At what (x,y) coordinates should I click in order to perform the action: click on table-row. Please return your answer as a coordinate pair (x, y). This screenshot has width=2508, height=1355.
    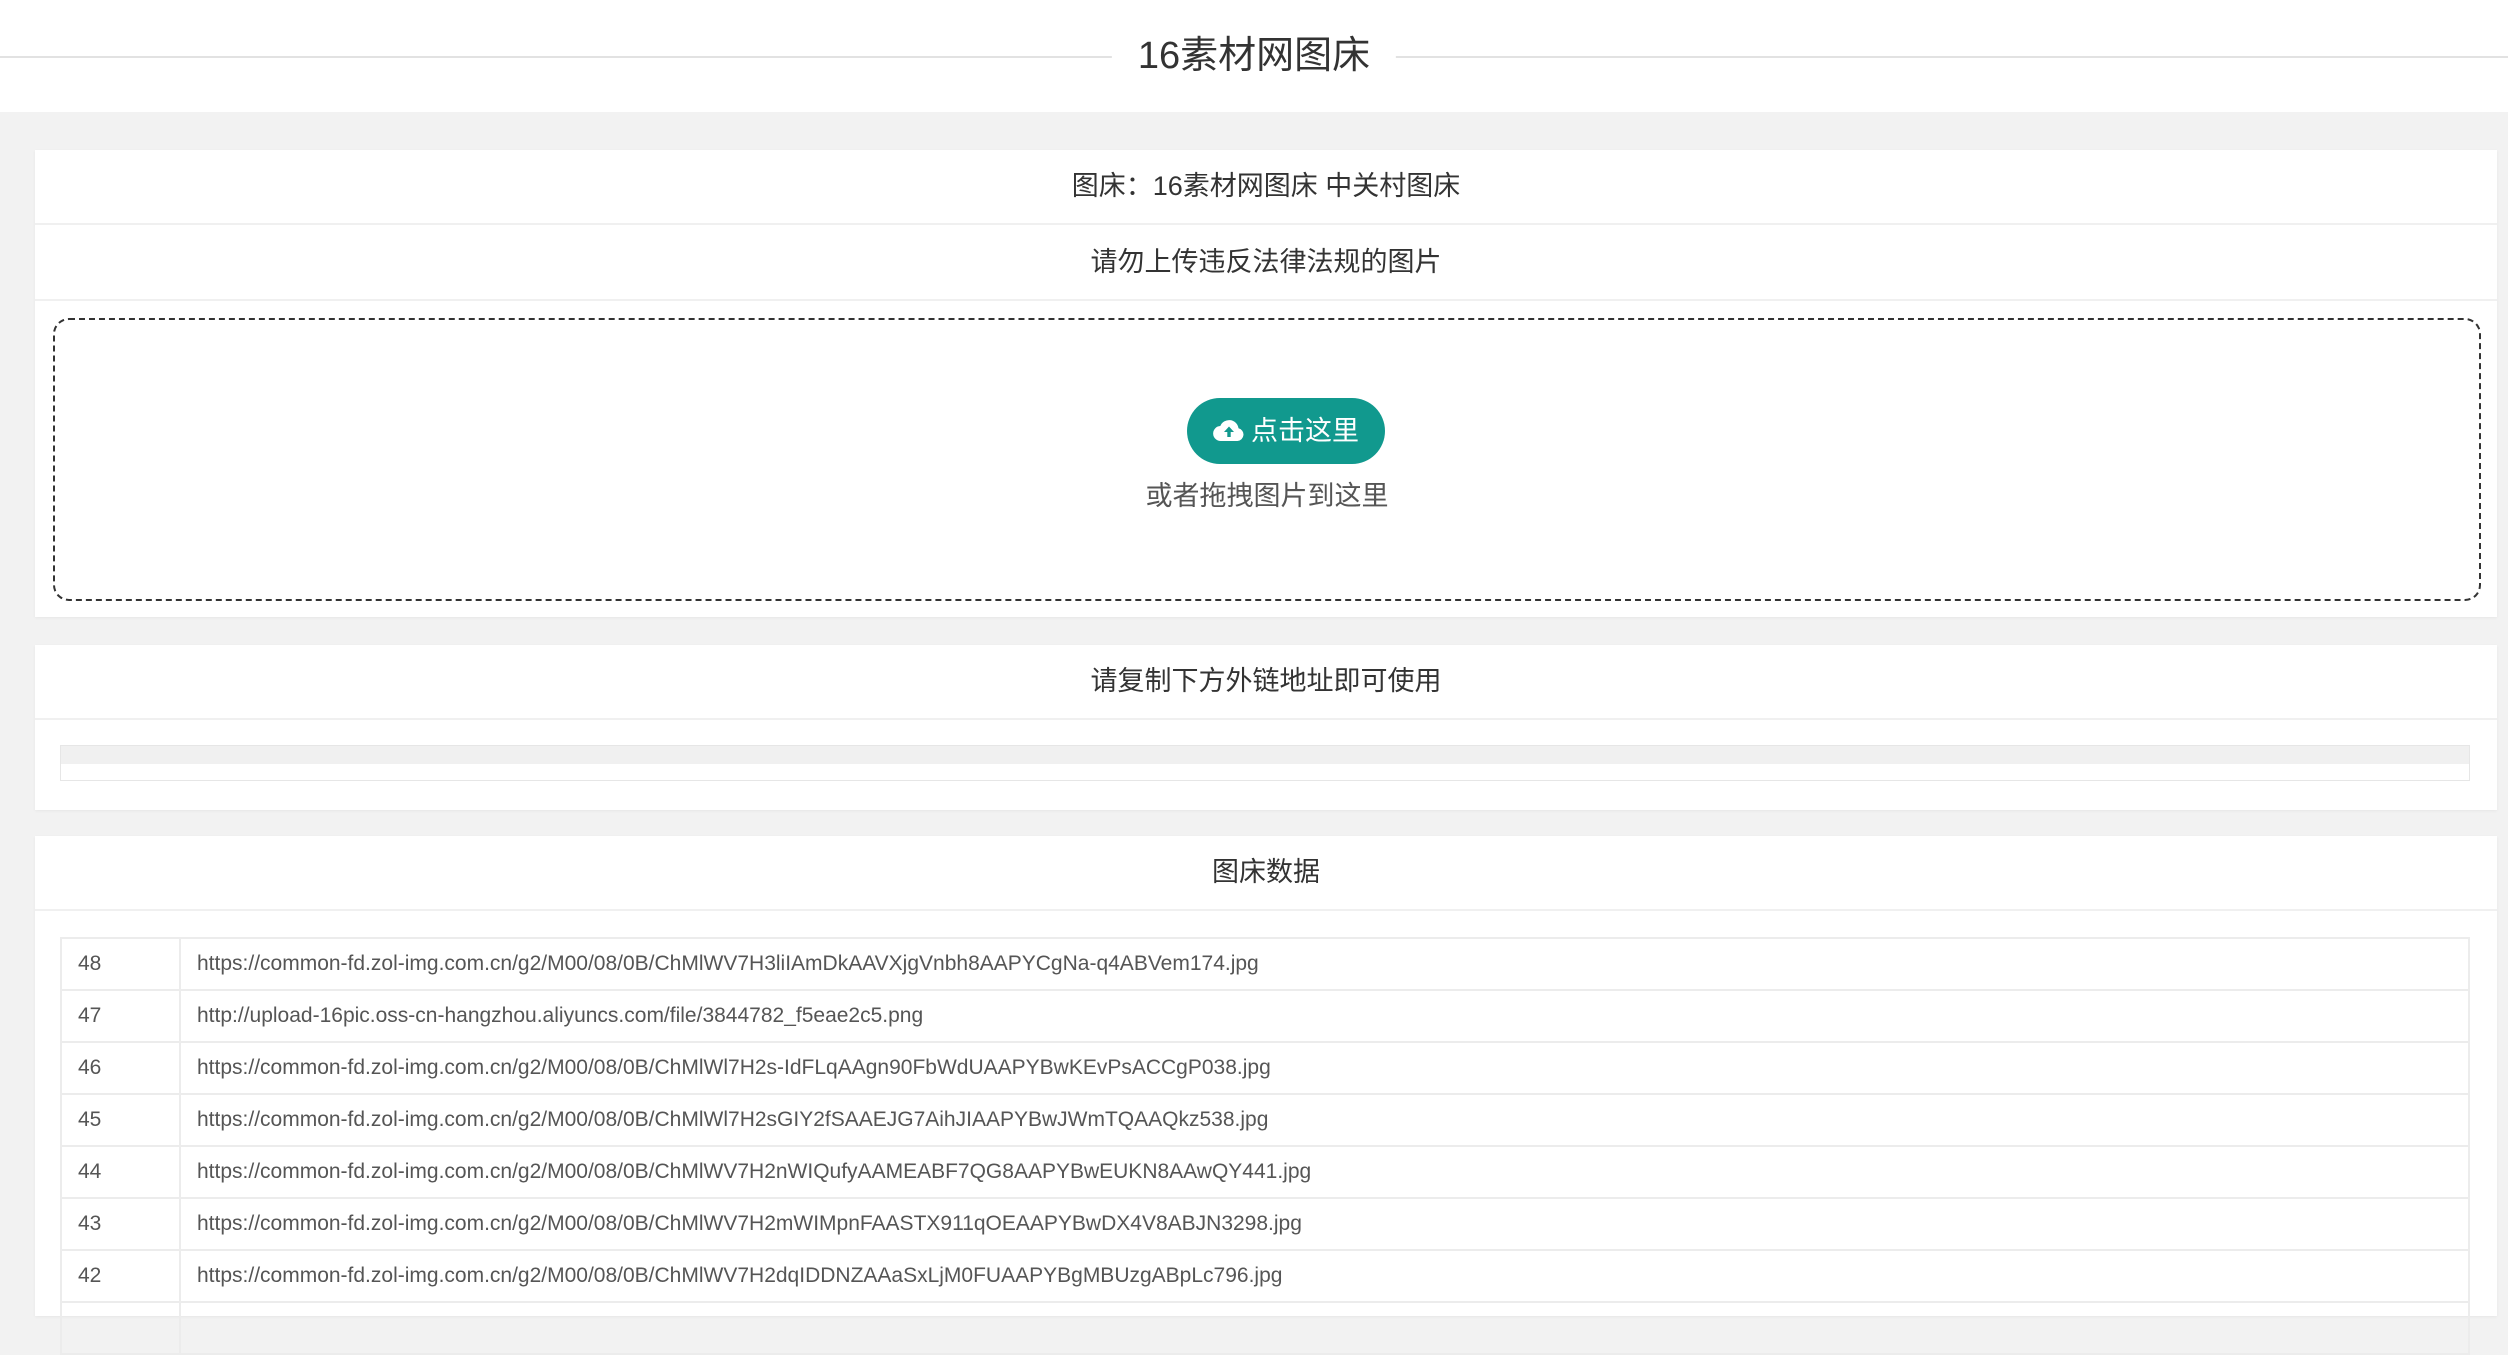
    Looking at the image, I should click on (1265, 1328).